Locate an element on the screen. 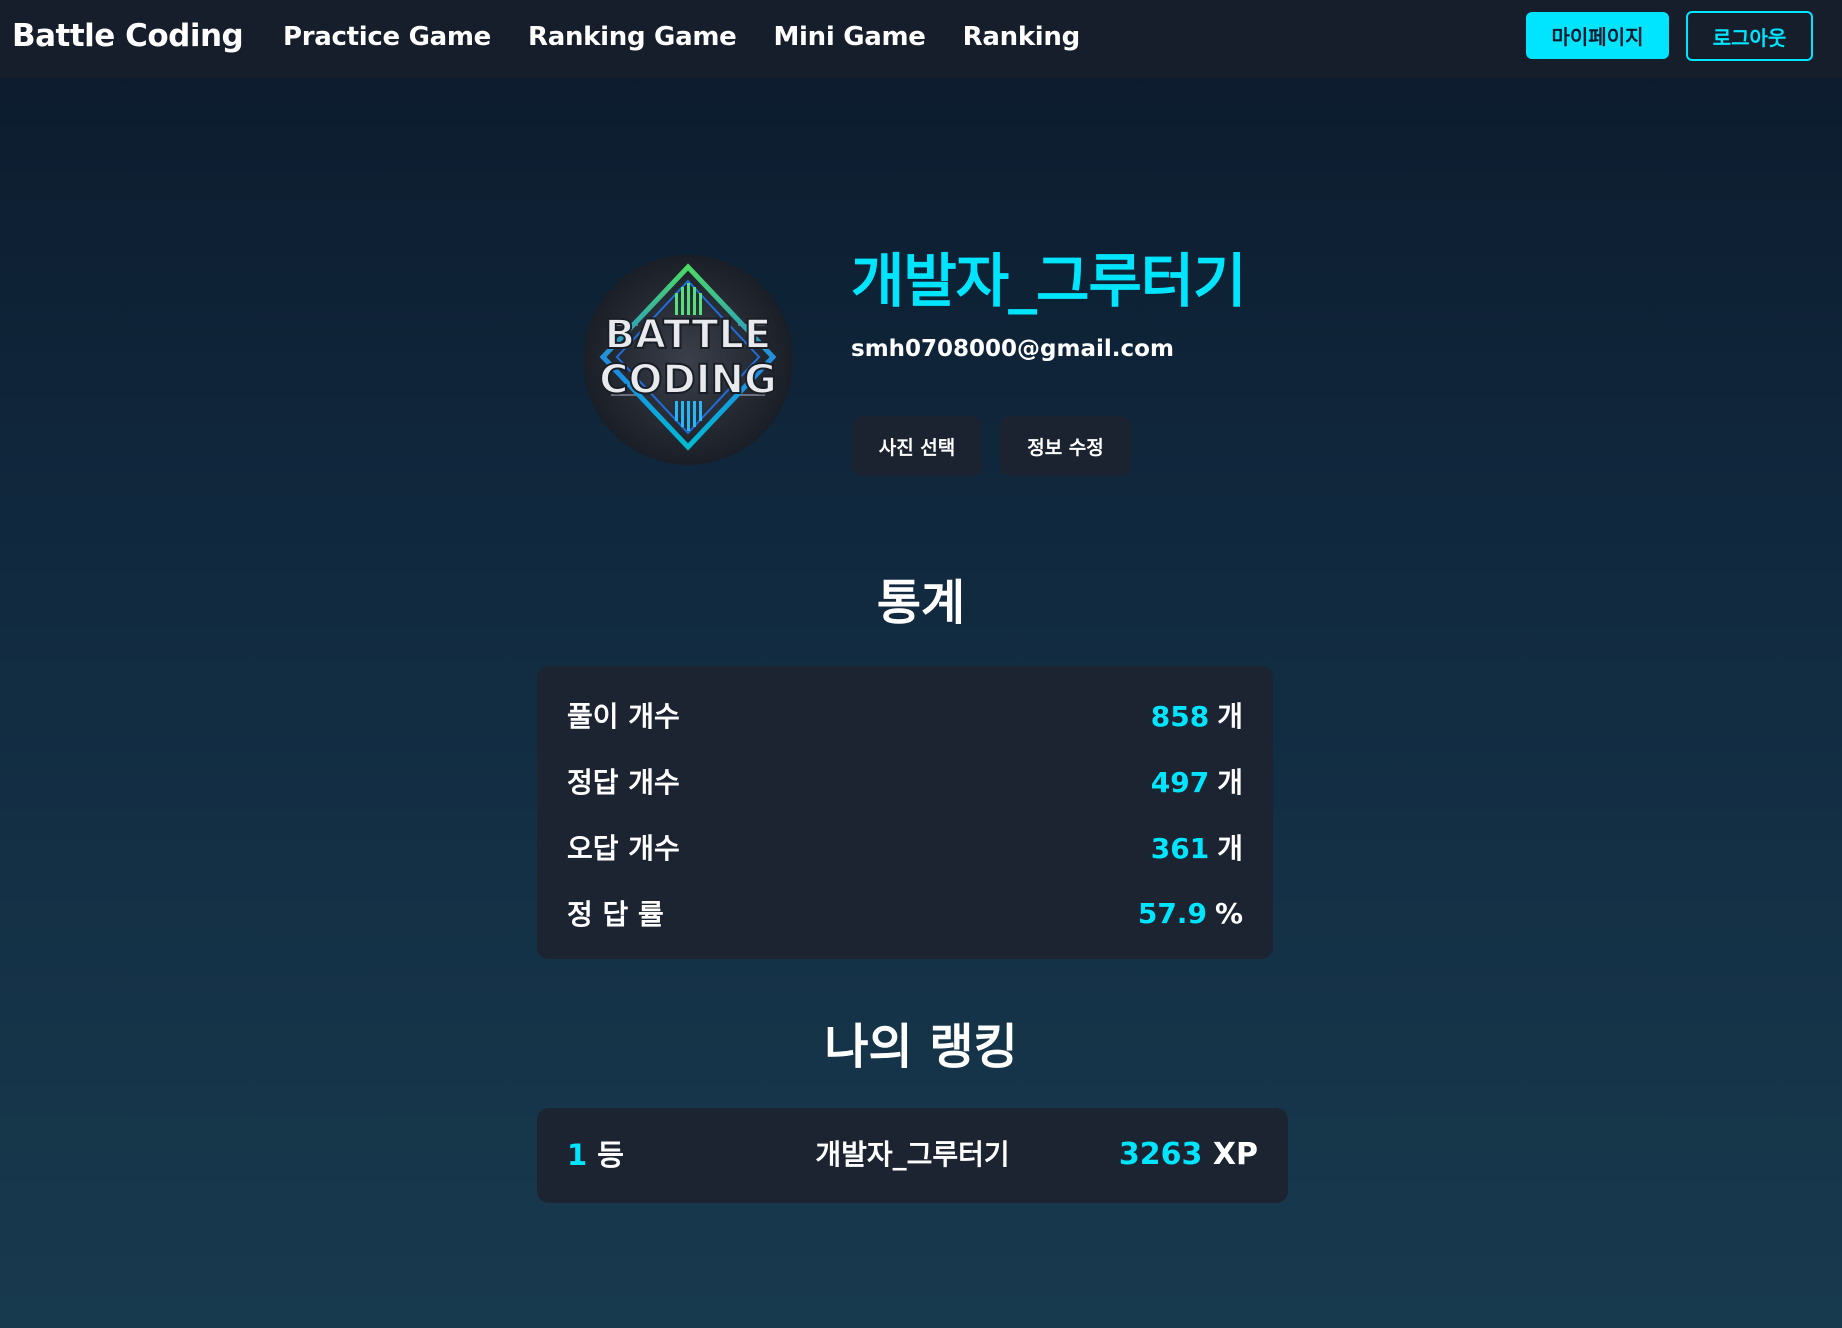  stat-number: 57.9 is located at coordinates (1172, 913).